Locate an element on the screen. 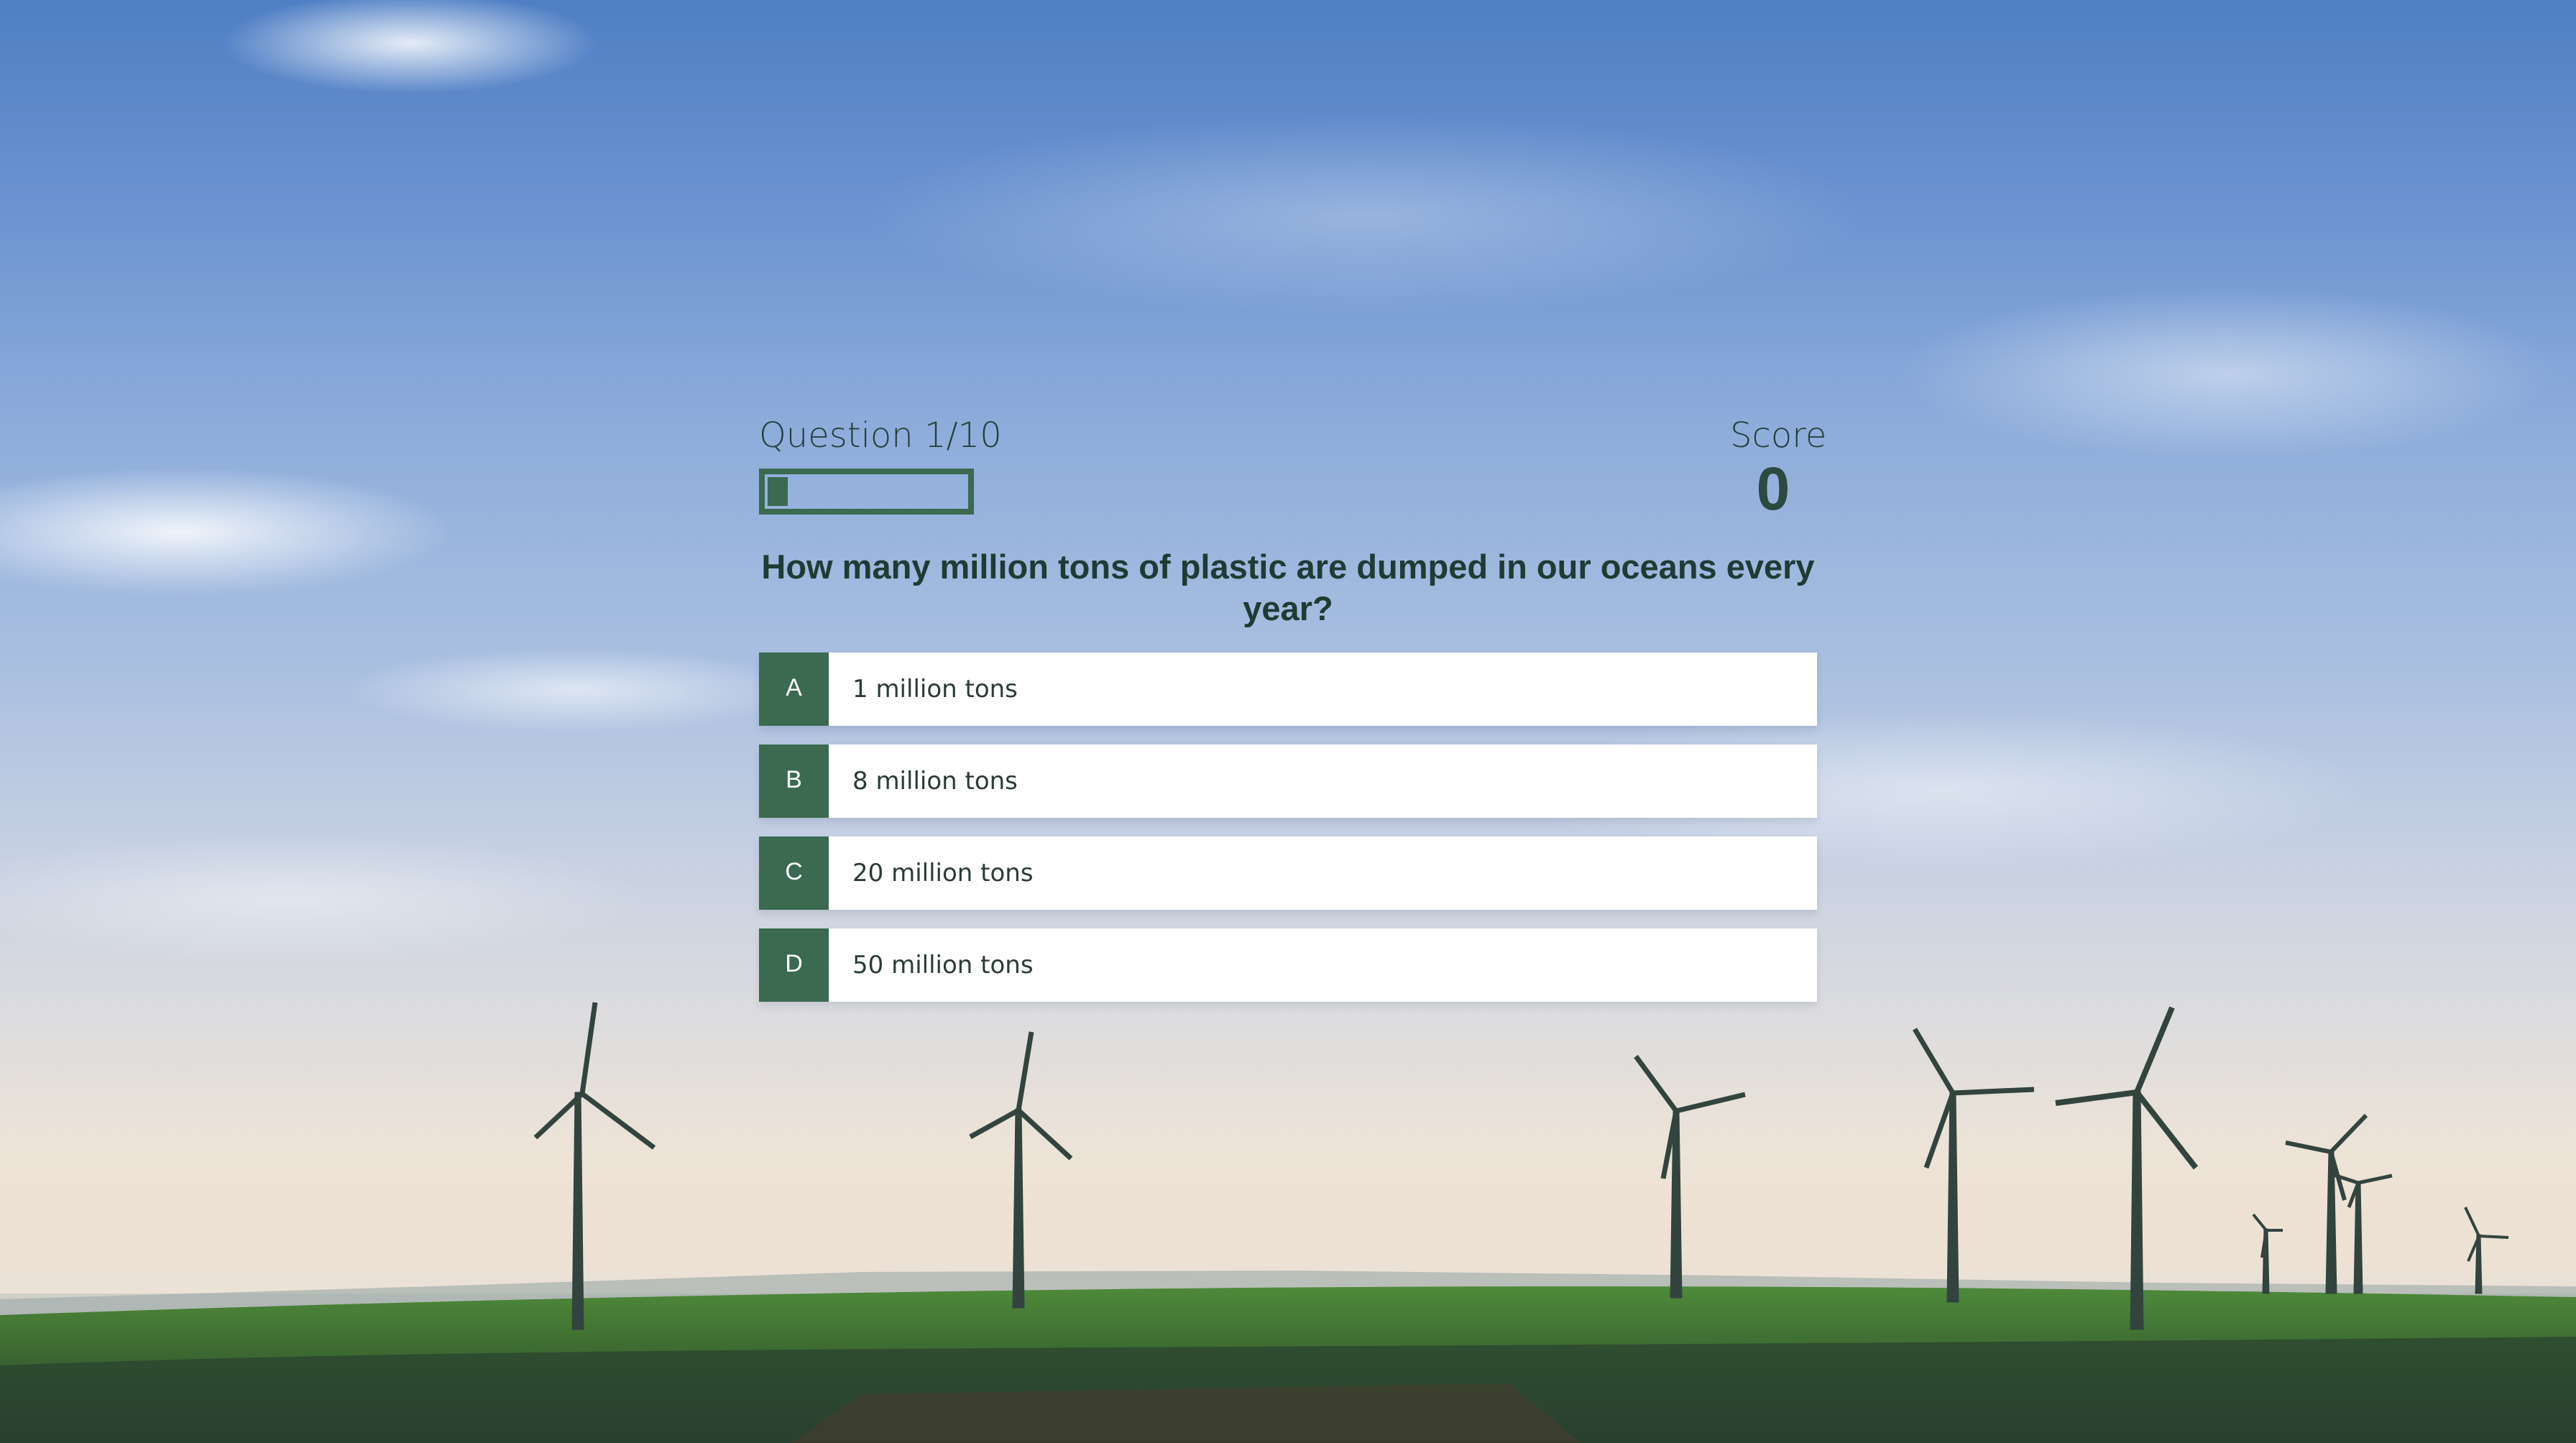 The width and height of the screenshot is (2576, 1443). option-text: 1 million tons is located at coordinates (935, 689).